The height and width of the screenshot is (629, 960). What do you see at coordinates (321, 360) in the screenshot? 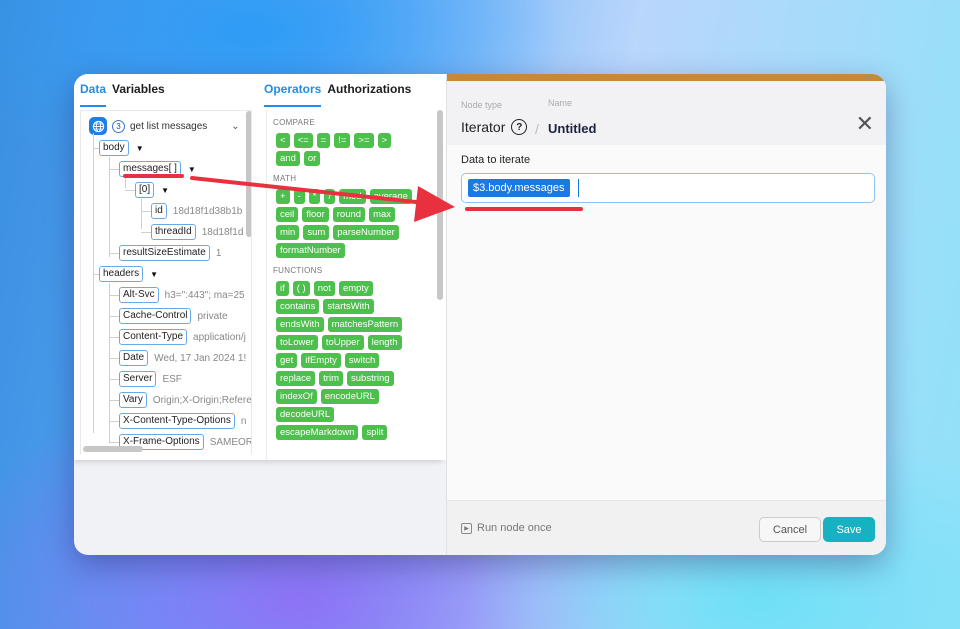
I see `operator-chip: ifEmpty` at bounding box center [321, 360].